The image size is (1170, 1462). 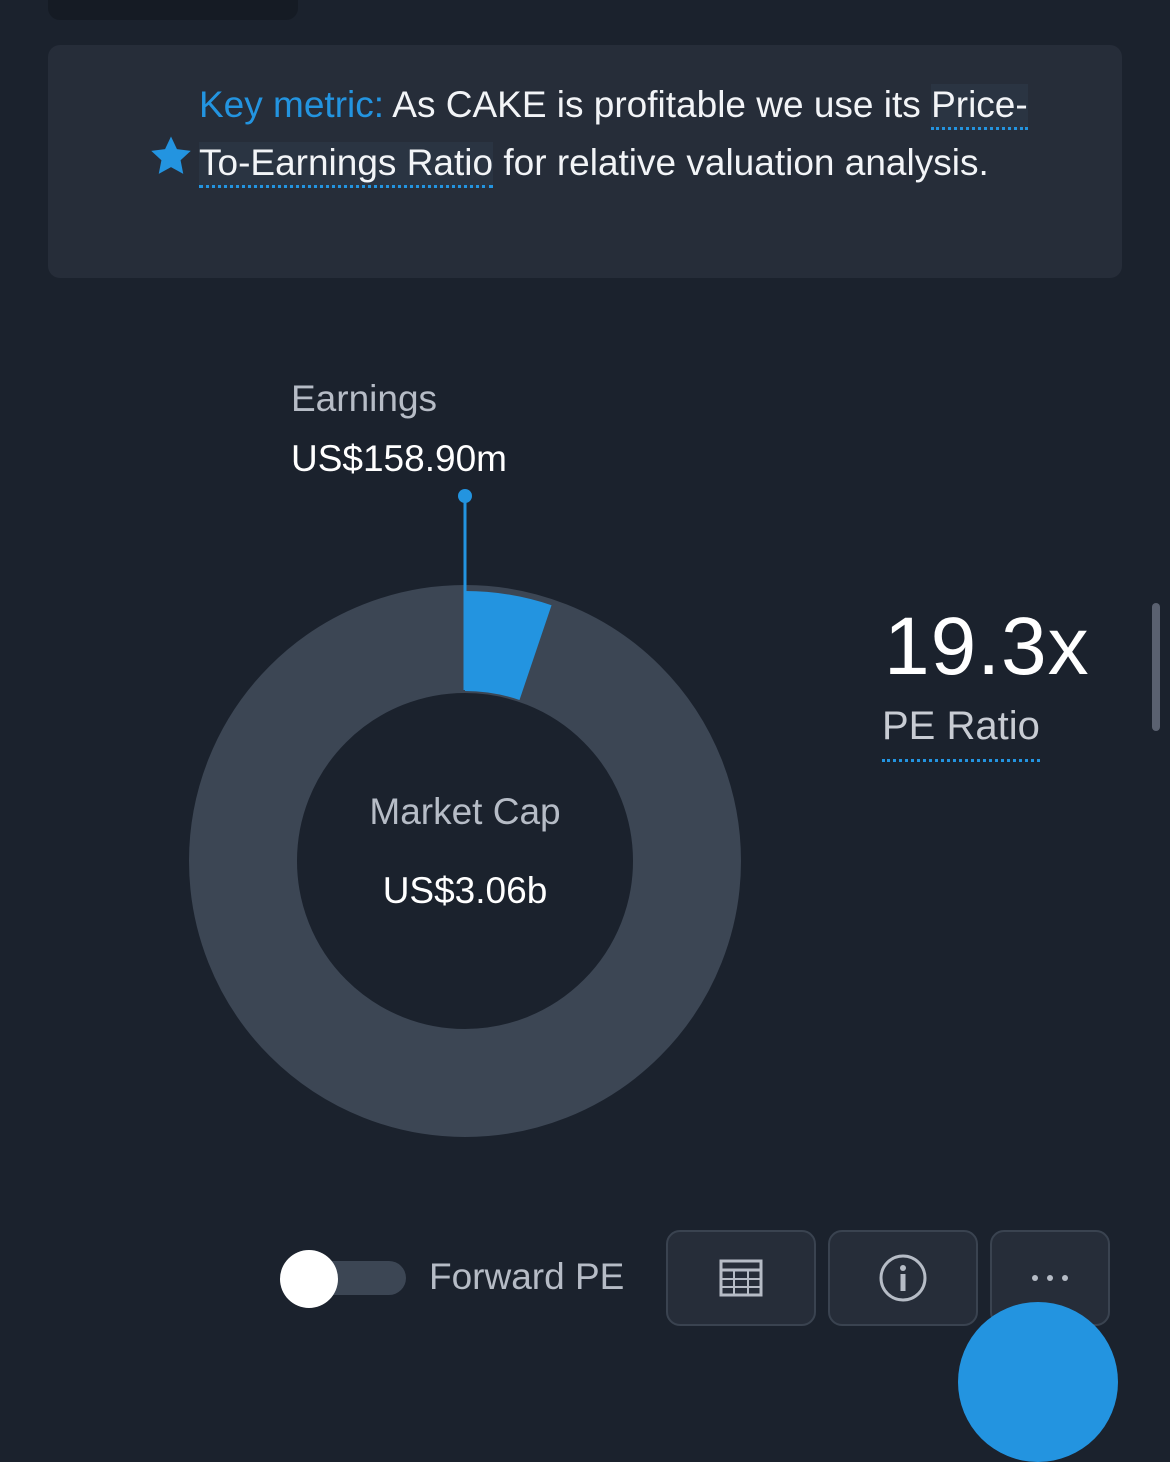 I want to click on earnings-title: Earnings, so click(x=364, y=398).